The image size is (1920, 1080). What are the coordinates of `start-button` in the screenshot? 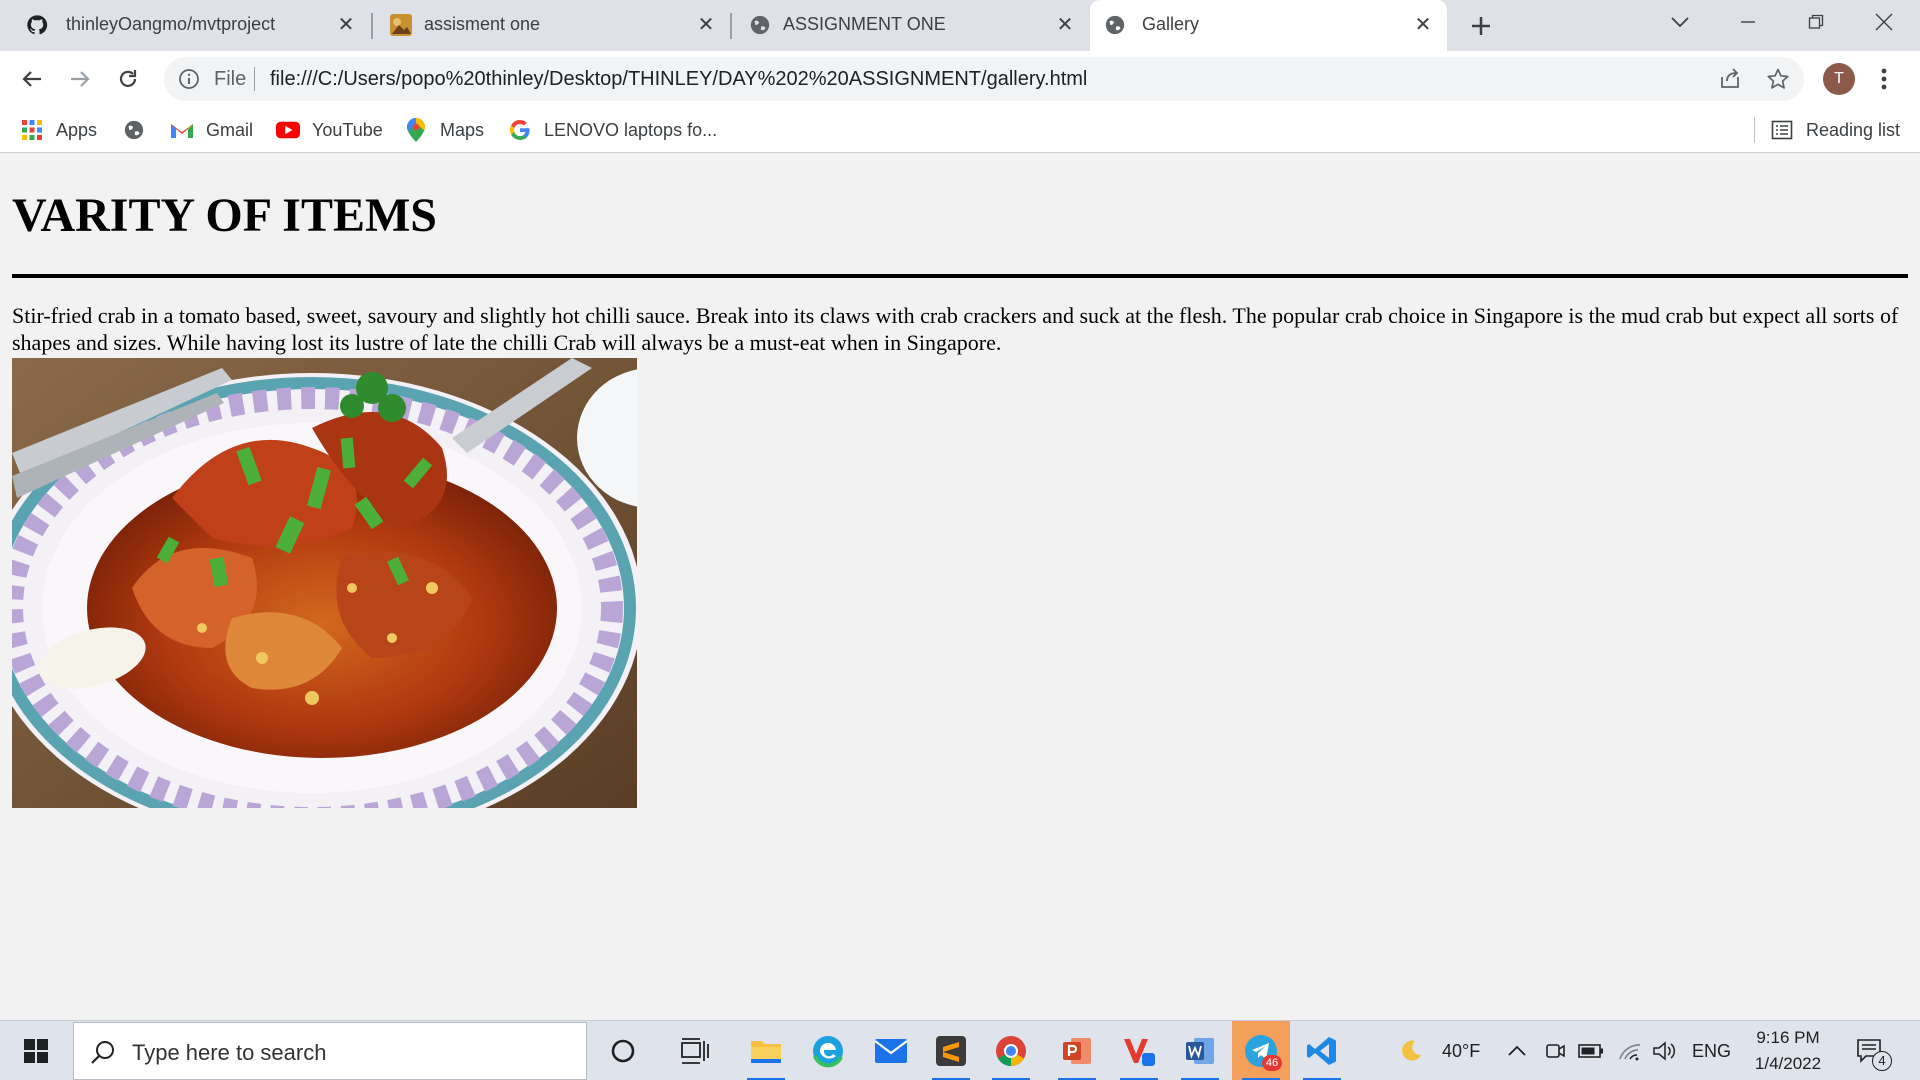 It's located at (36, 1050).